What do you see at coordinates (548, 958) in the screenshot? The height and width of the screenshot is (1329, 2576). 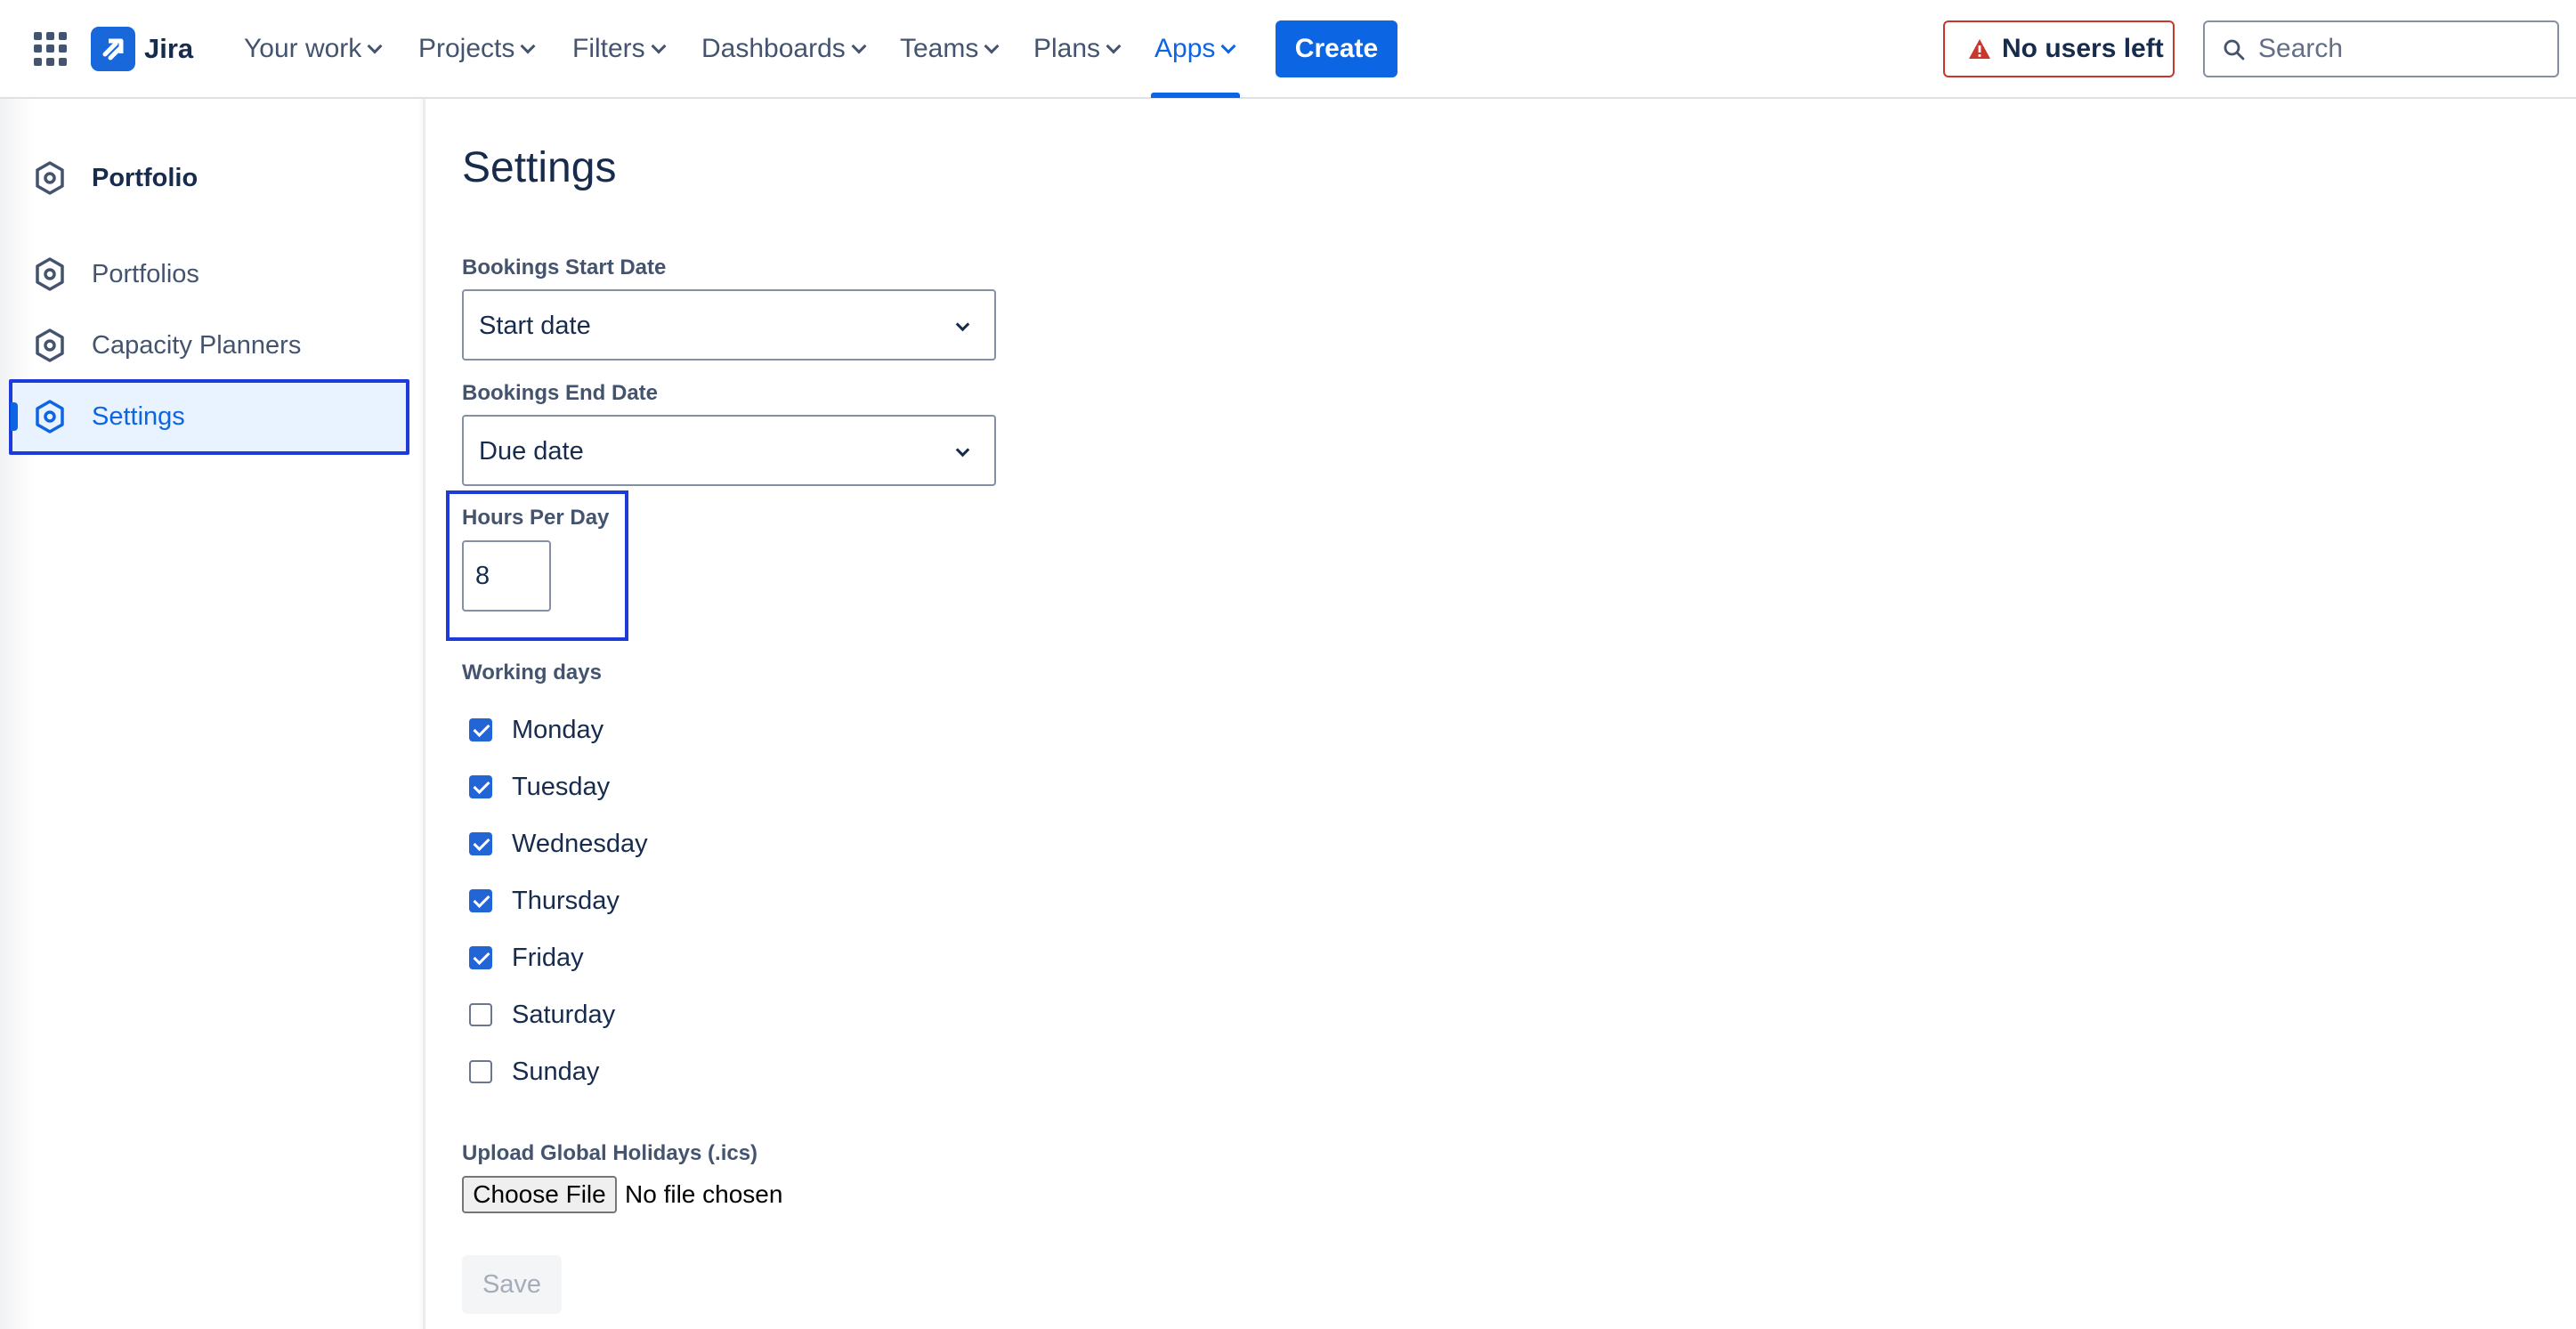 I see `day-label: Friday` at bounding box center [548, 958].